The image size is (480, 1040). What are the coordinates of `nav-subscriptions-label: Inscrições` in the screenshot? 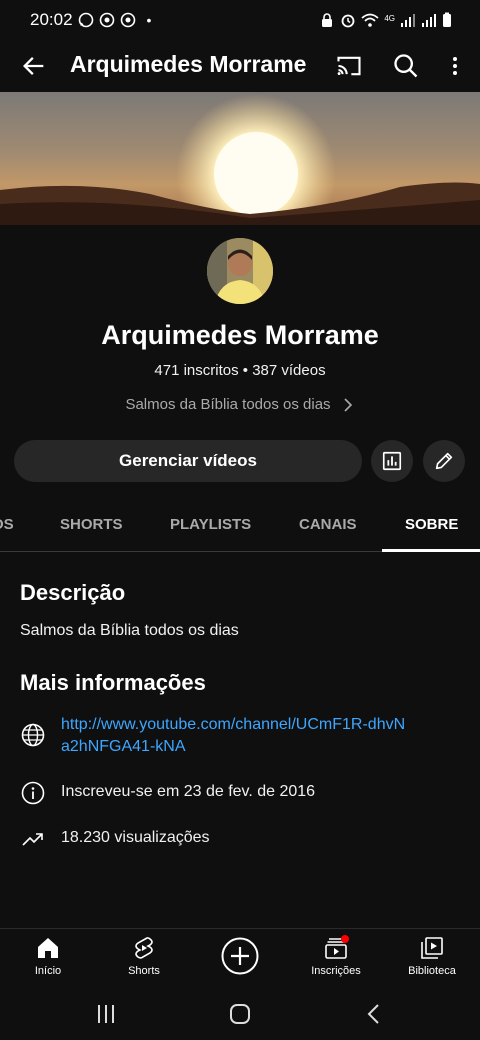 It's located at (336, 971).